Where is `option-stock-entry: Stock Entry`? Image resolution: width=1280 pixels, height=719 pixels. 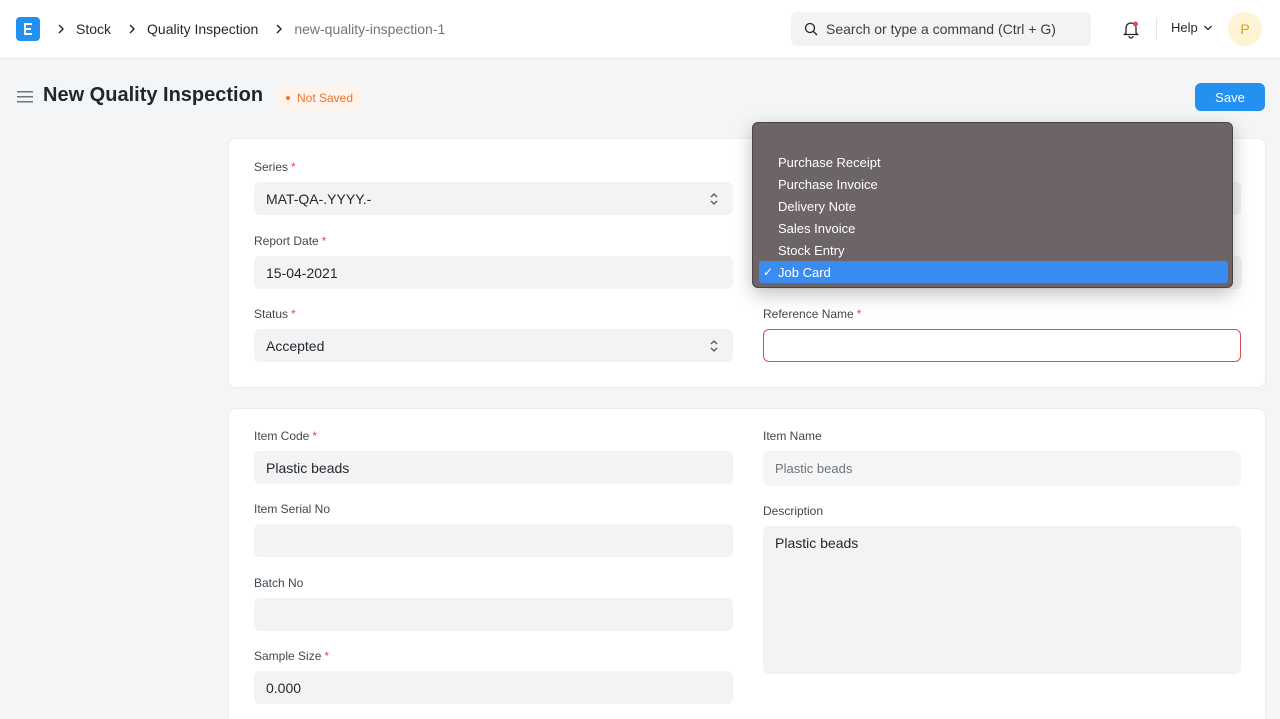 option-stock-entry: Stock Entry is located at coordinates (993, 250).